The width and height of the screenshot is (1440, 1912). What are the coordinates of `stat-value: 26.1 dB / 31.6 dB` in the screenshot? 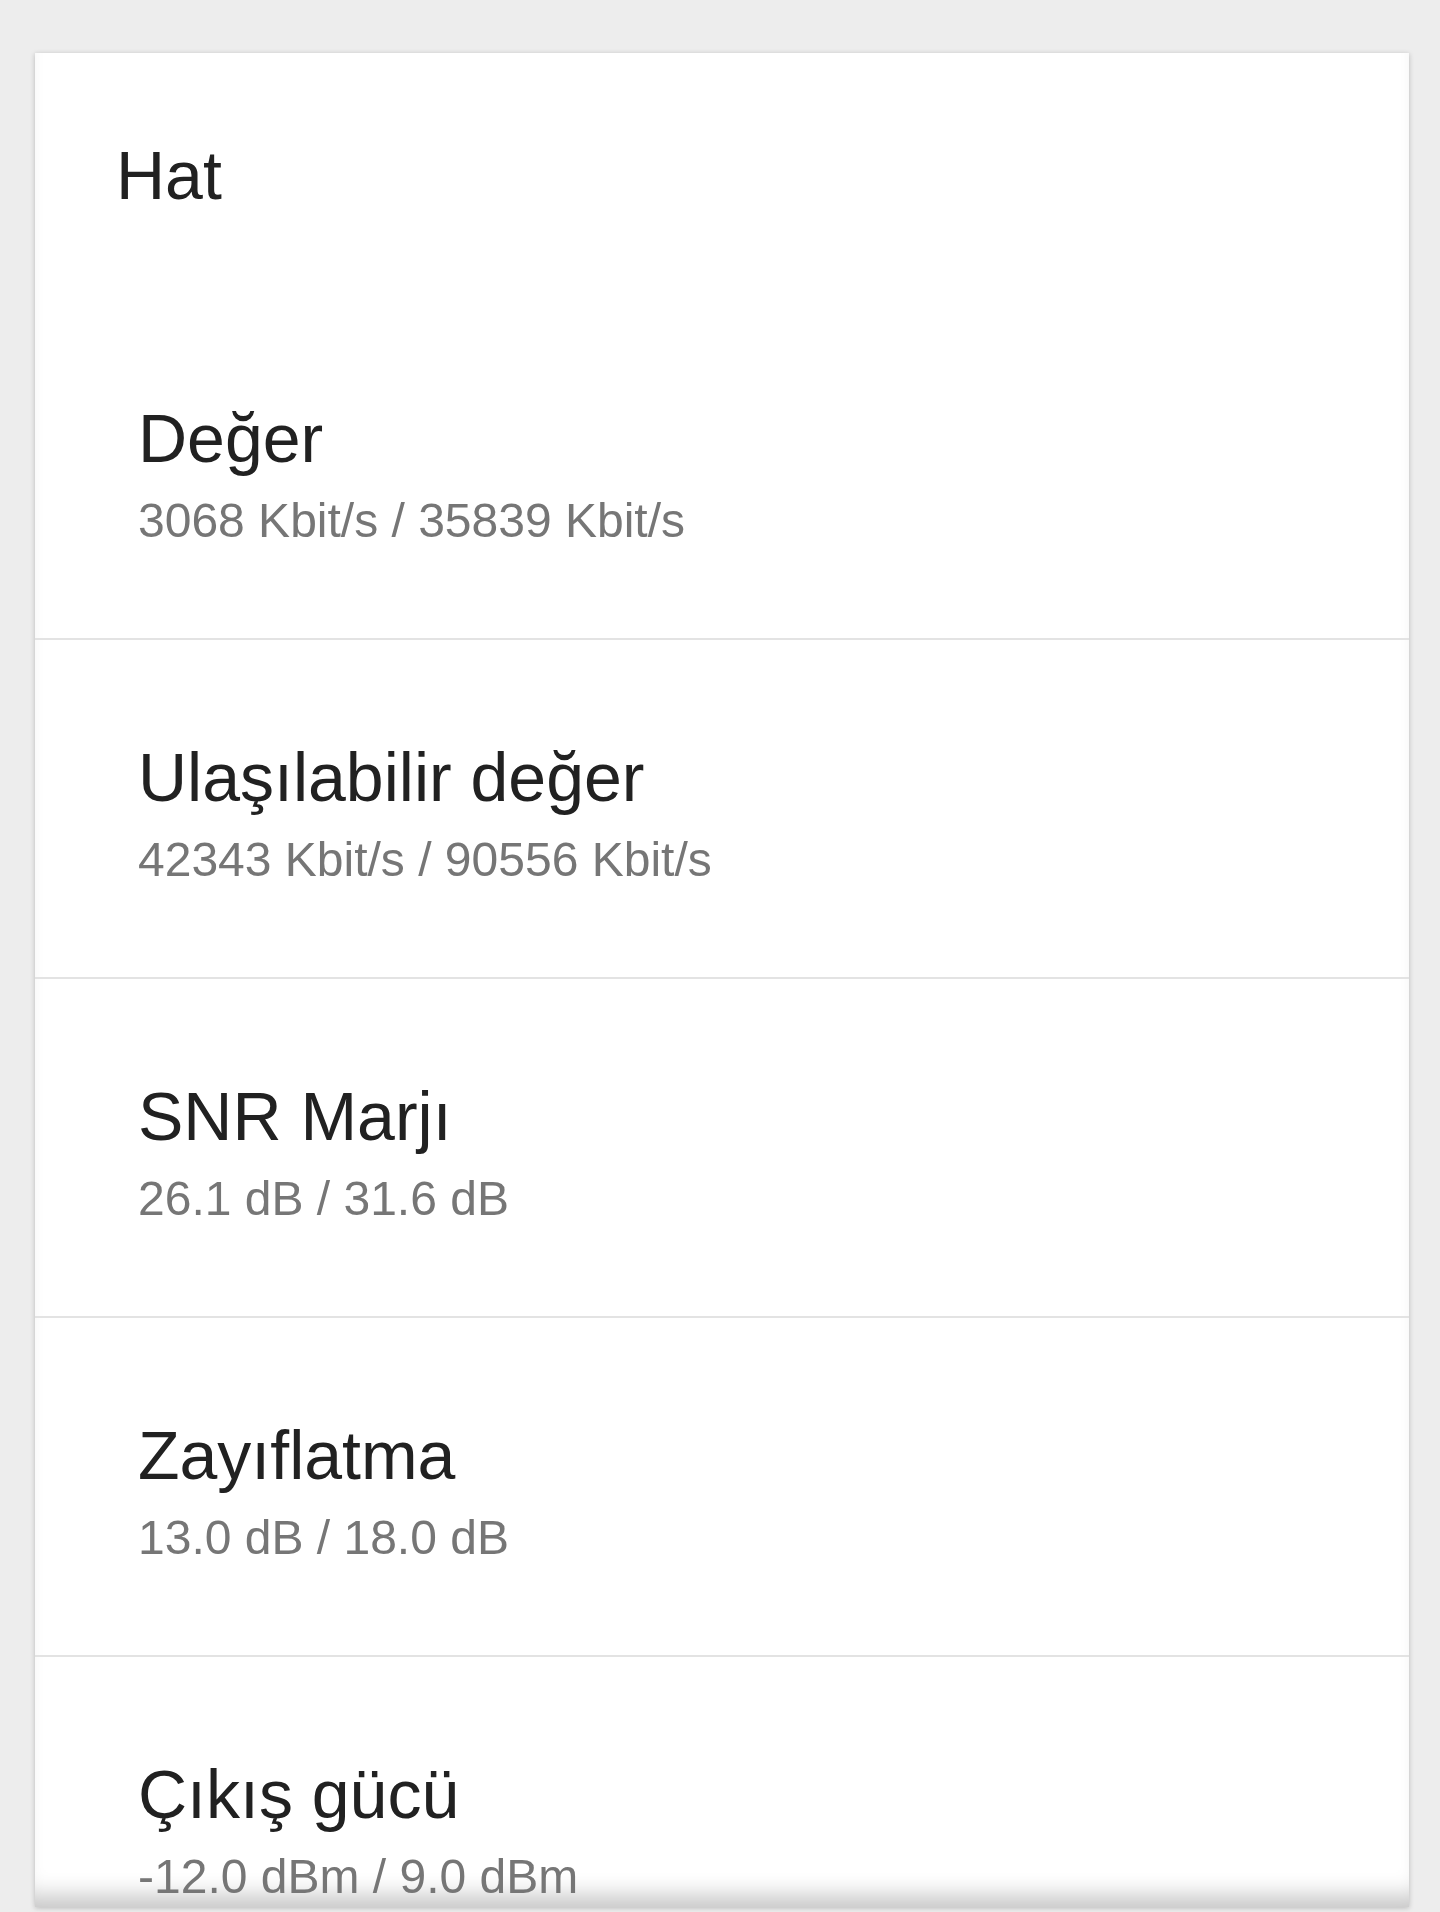 It's located at (323, 1199).